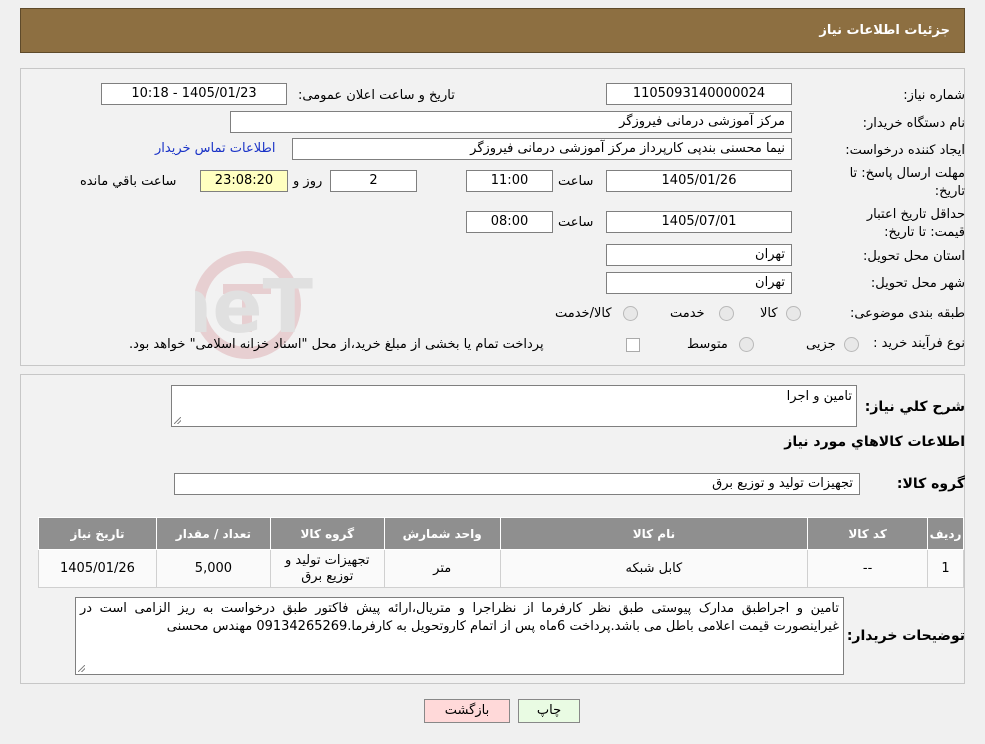 Image resolution: width=985 pixels, height=744 pixels. What do you see at coordinates (467, 711) in the screenshot?
I see `back-button: بازگشت` at bounding box center [467, 711].